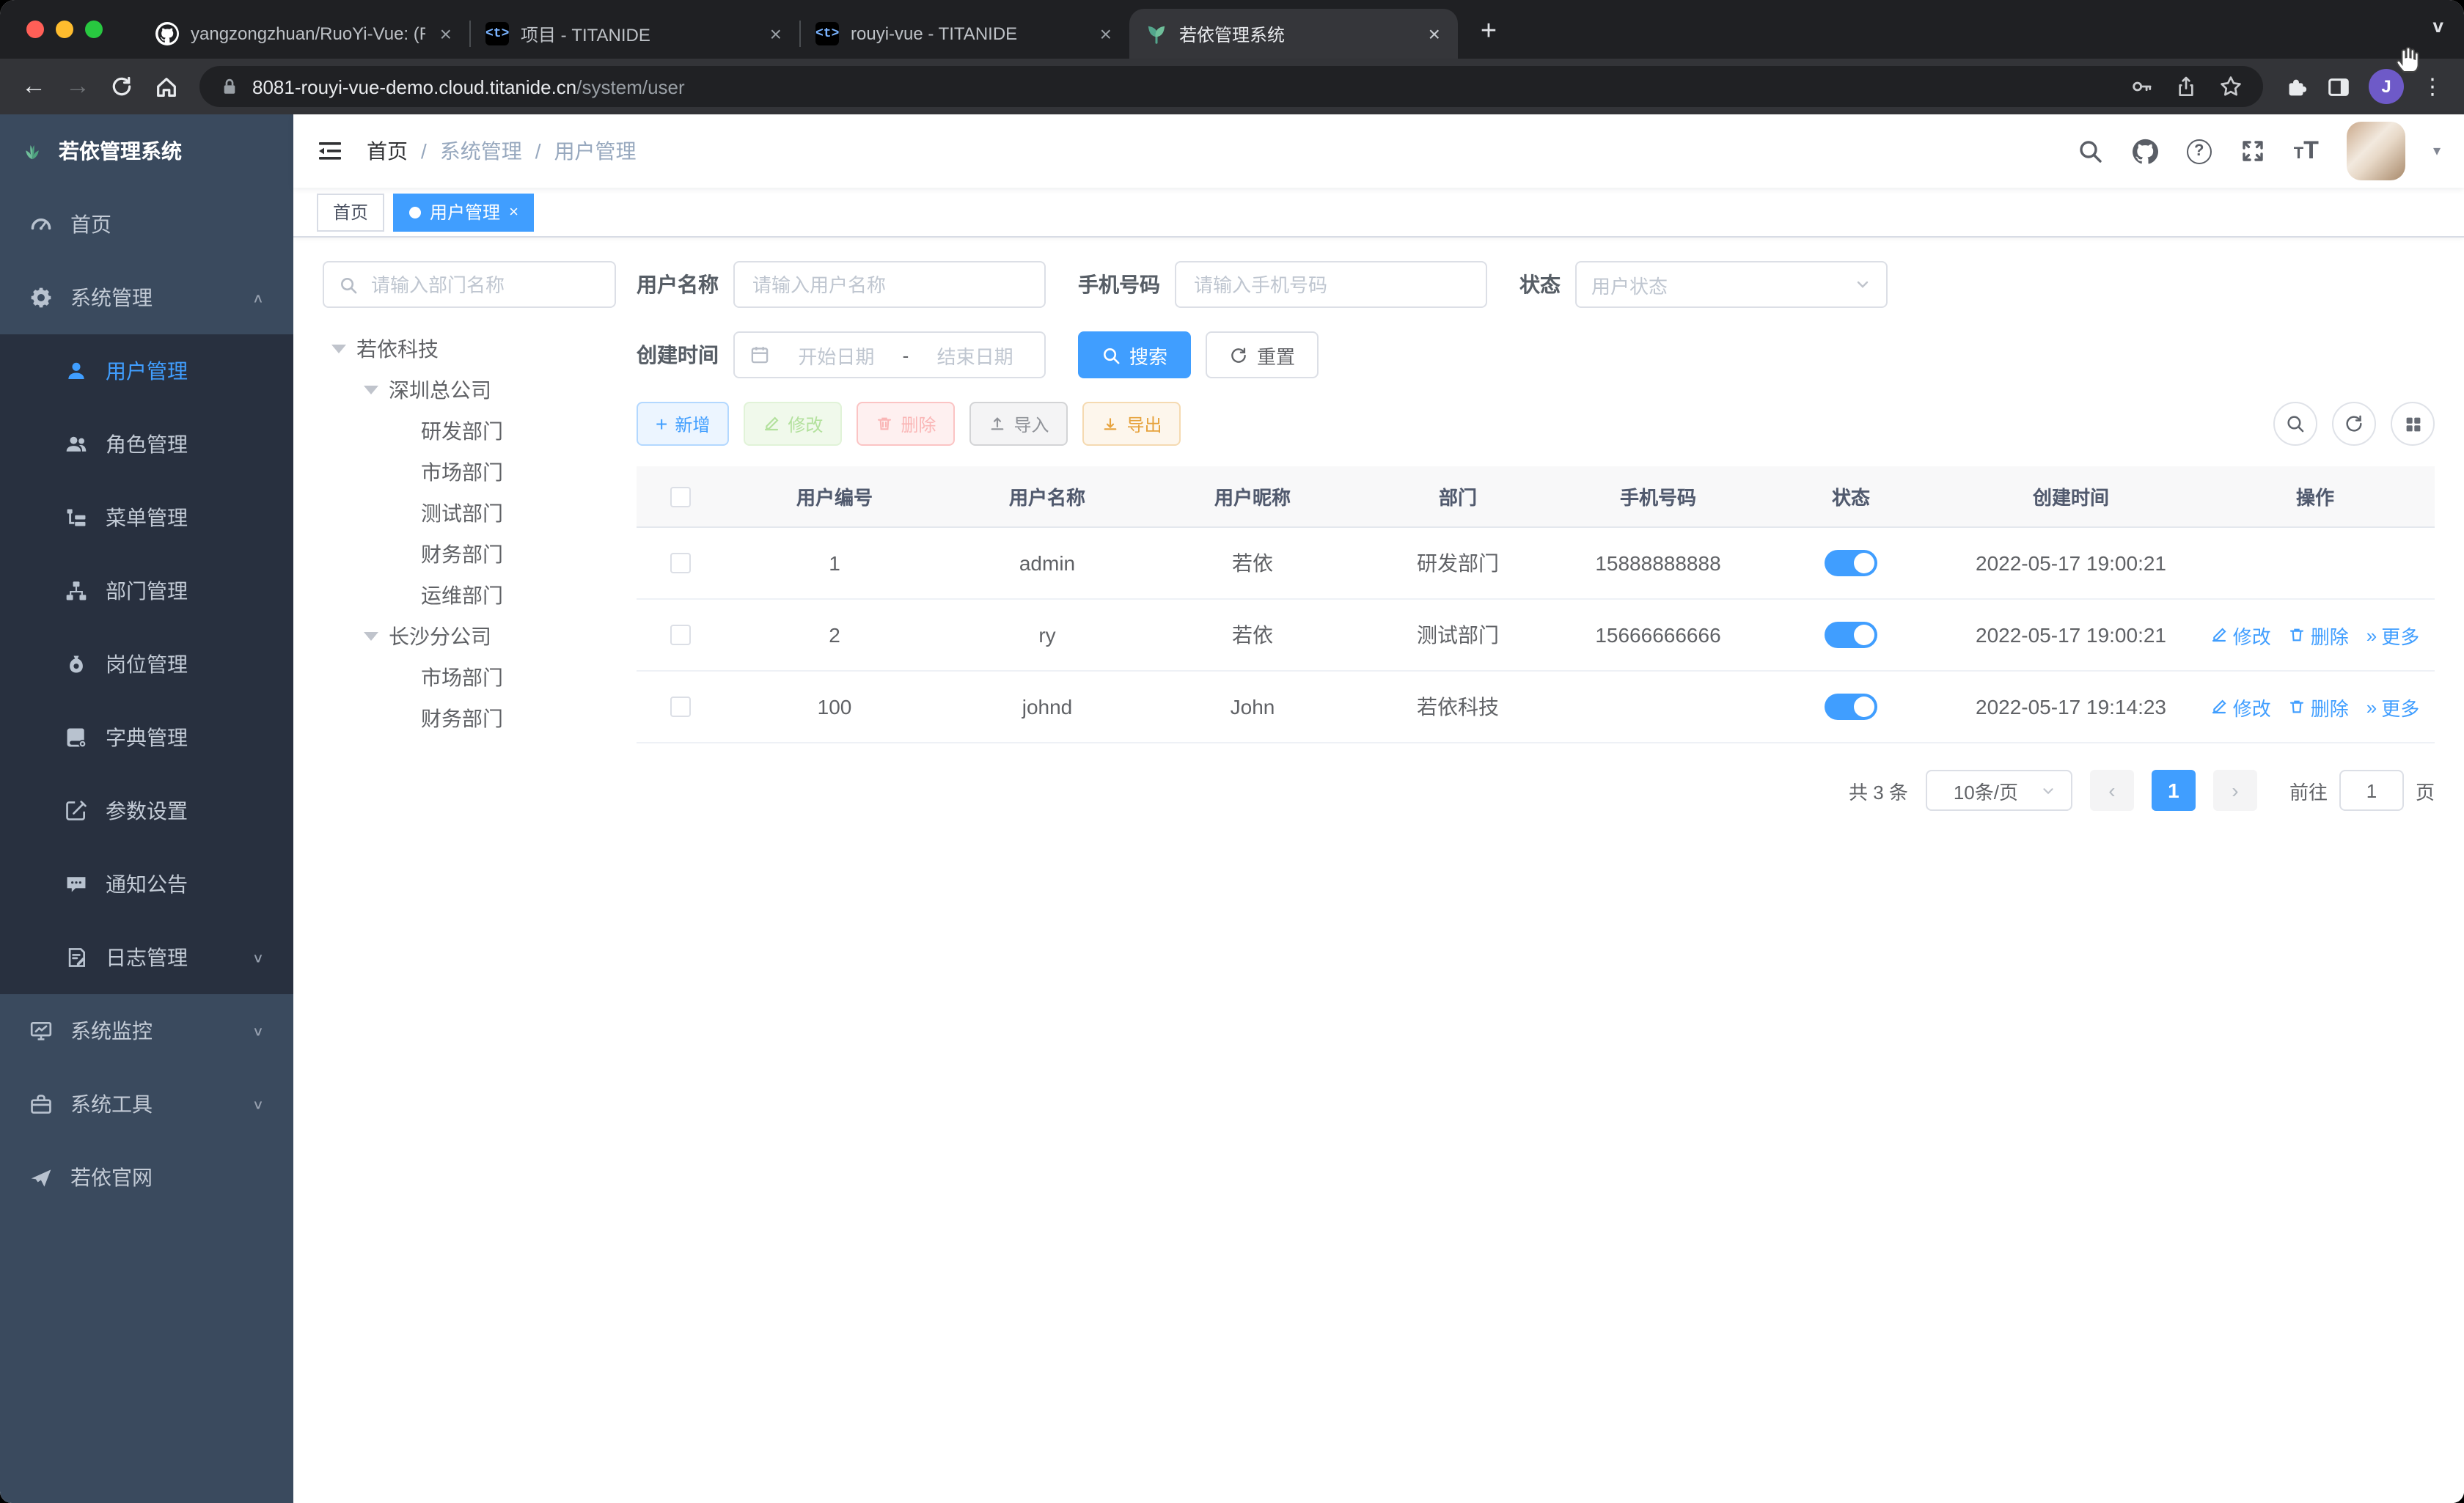  What do you see at coordinates (1252, 496) in the screenshot?
I see `column-header: 用户昵称` at bounding box center [1252, 496].